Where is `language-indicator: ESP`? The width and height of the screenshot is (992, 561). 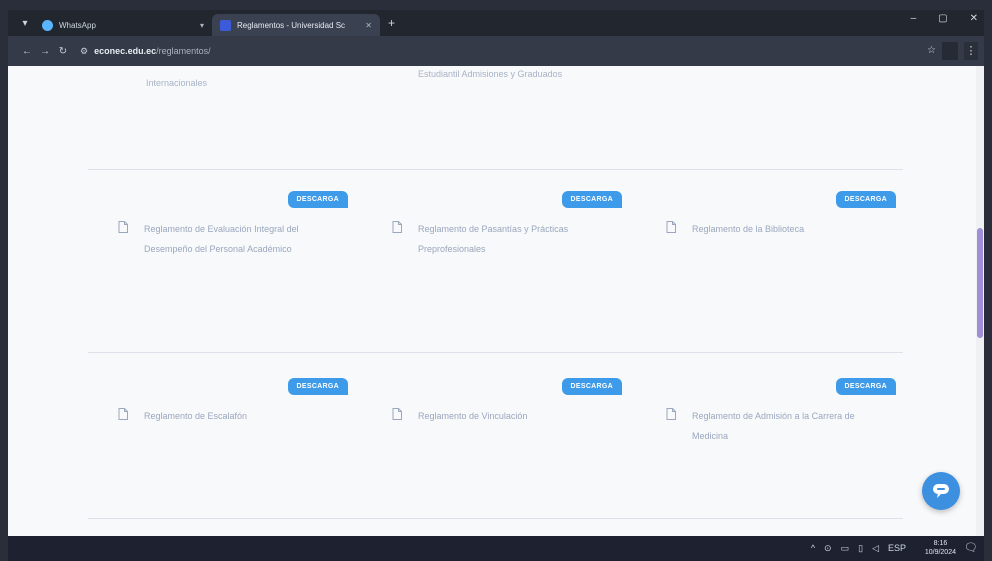
language-indicator: ESP is located at coordinates (897, 548).